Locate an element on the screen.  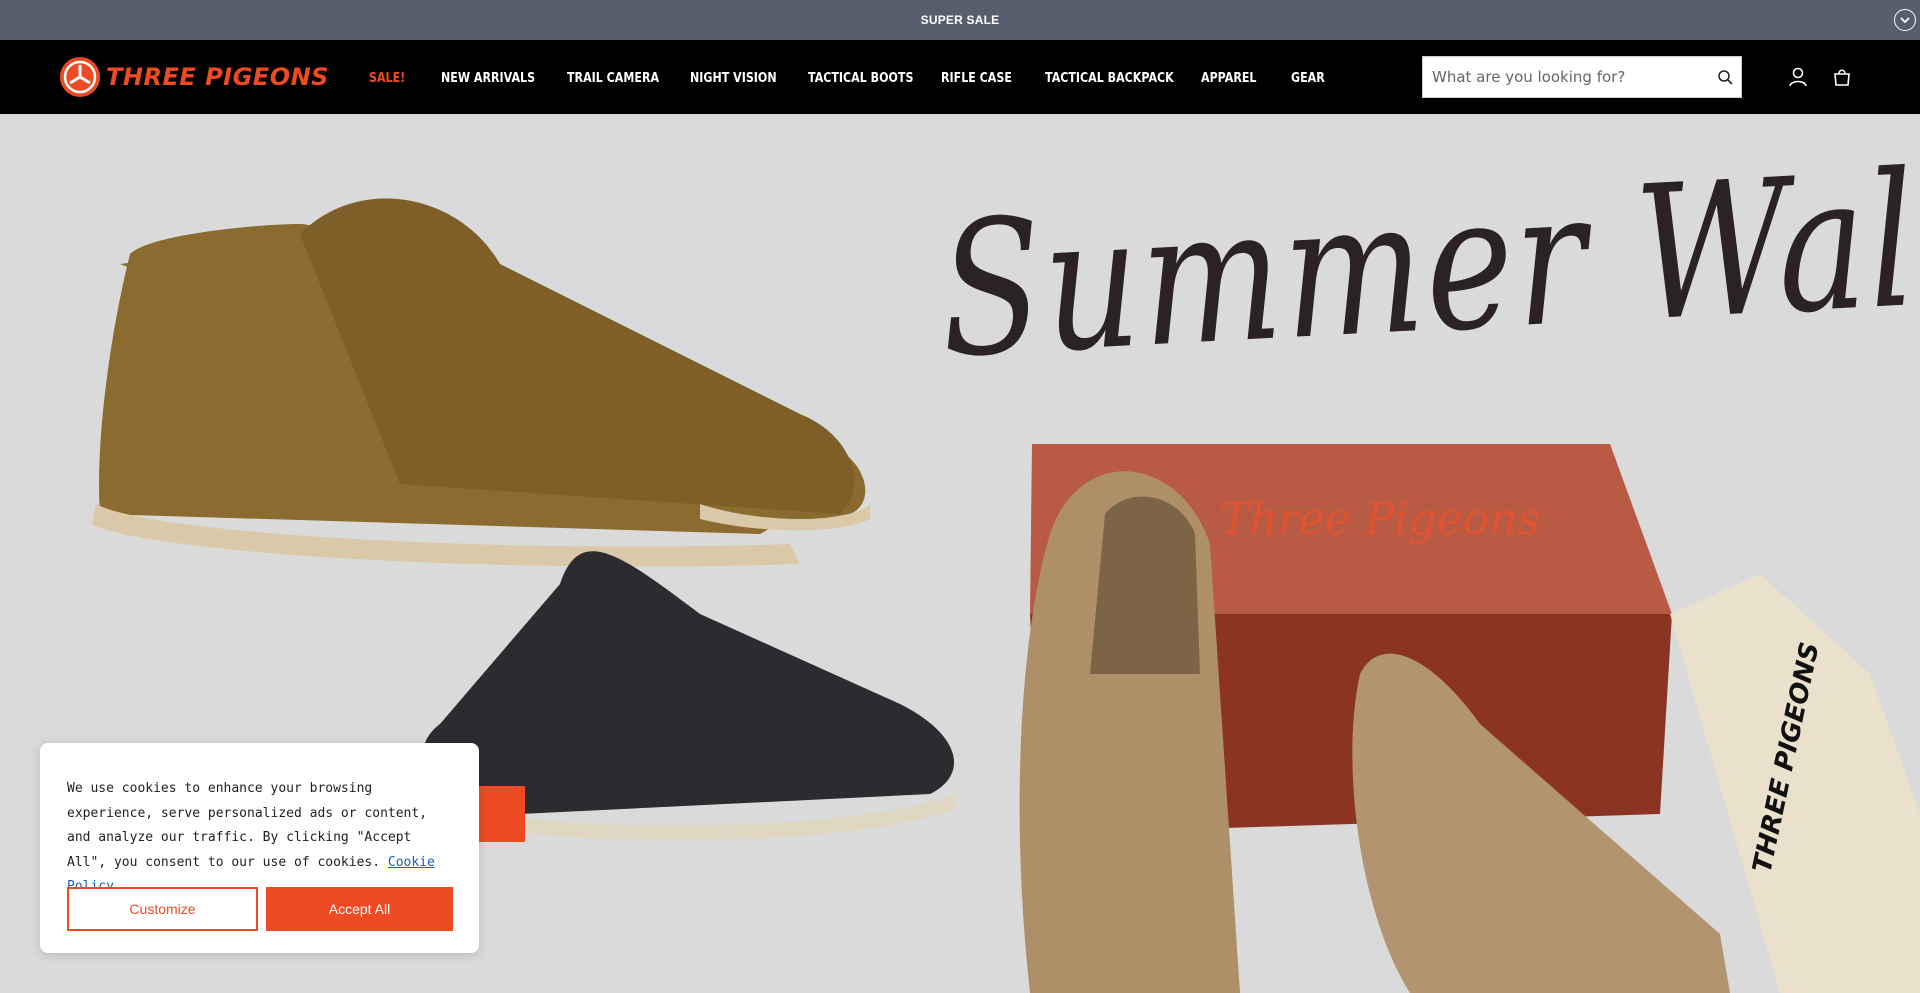
cart-icon is located at coordinates (1842, 77).